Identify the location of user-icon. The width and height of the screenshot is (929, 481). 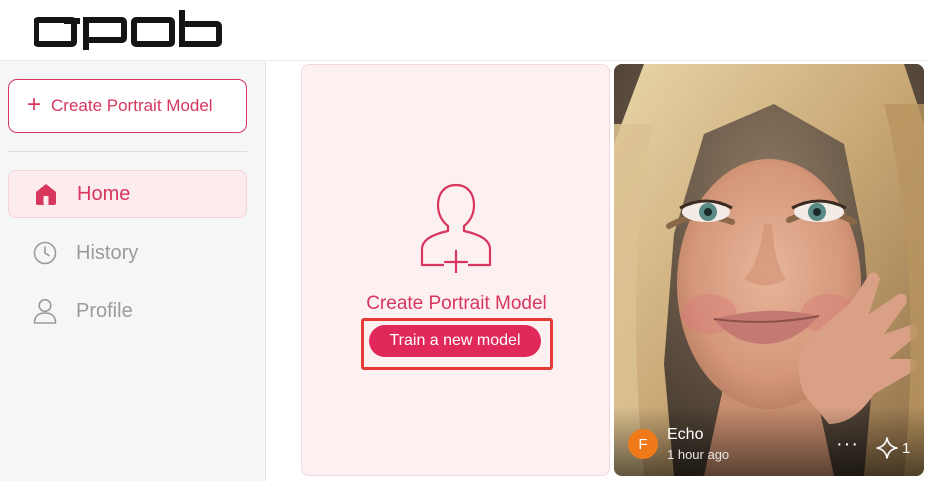
(45, 311).